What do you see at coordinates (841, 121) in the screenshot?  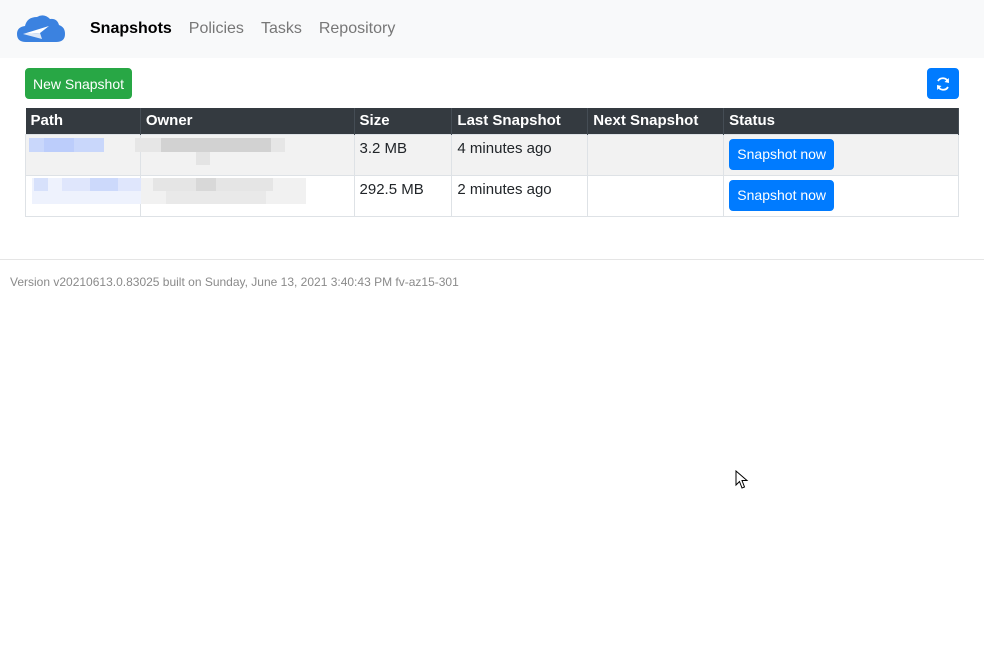 I see `col-status: Status` at bounding box center [841, 121].